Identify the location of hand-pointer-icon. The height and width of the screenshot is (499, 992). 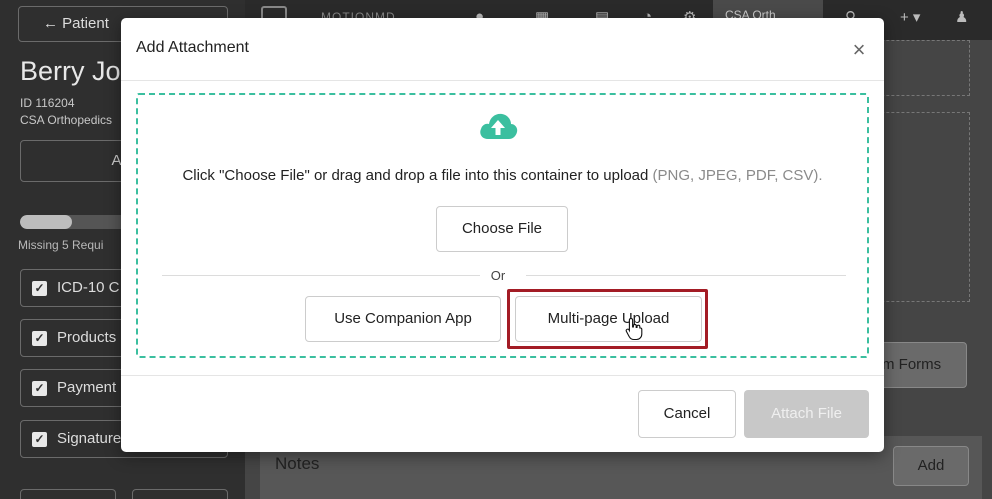
(634, 329).